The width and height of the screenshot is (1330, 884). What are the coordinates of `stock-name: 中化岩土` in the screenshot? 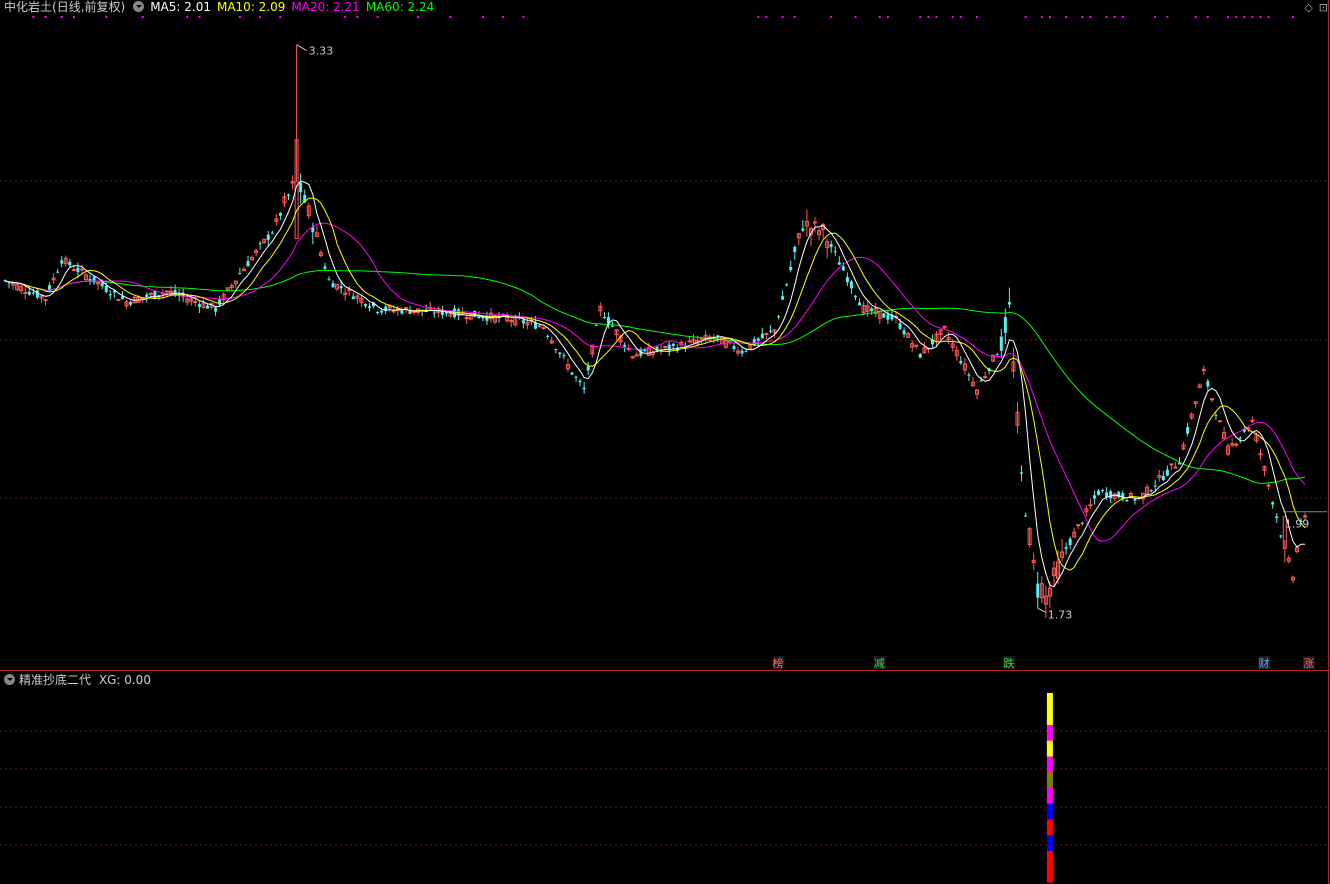 It's located at (28, 7).